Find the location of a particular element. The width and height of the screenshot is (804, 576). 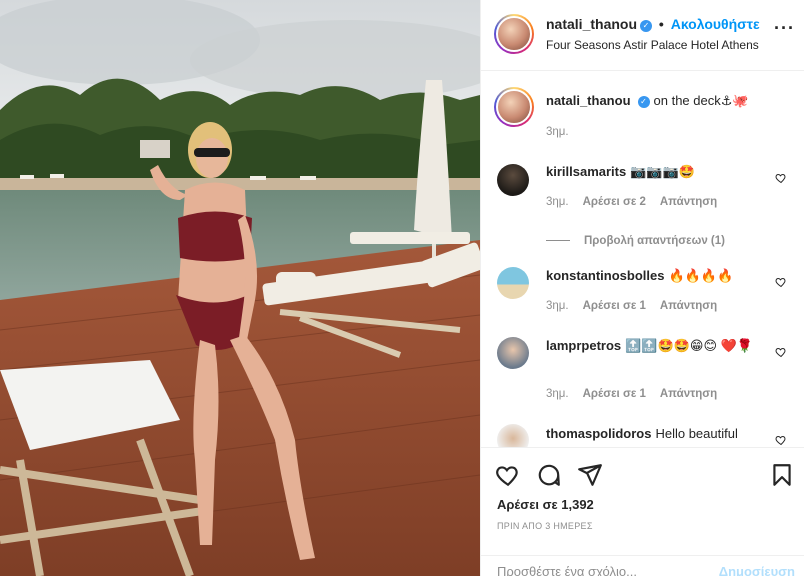

comment: konstantinosbolles 🔥🔥🔥🔥 is located at coordinates (656, 276).